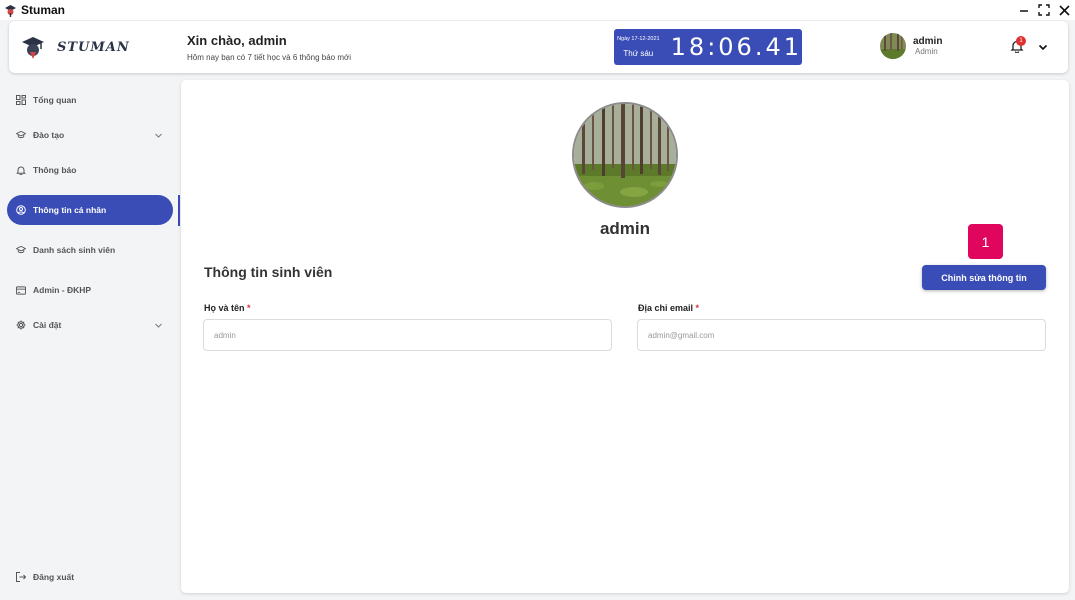 The image size is (1075, 600). Describe the element at coordinates (21, 290) in the screenshot. I see `card-icon` at that location.